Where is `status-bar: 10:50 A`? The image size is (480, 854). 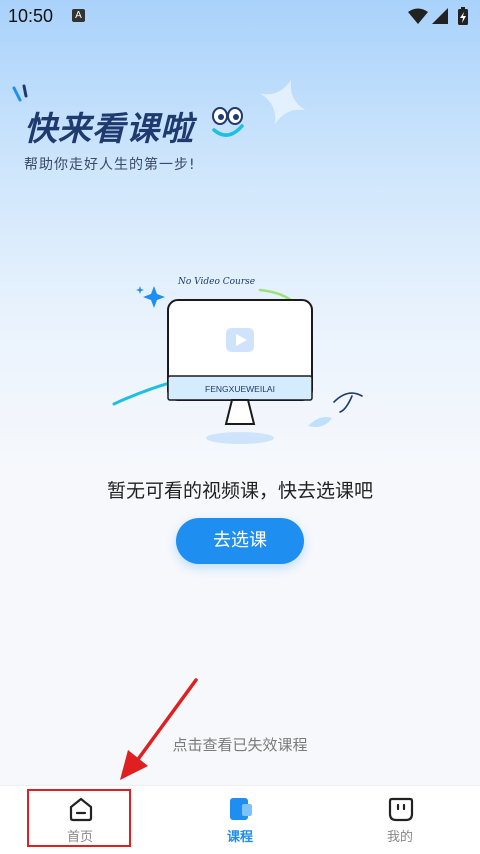
status-bar: 10:50 A is located at coordinates (240, 17).